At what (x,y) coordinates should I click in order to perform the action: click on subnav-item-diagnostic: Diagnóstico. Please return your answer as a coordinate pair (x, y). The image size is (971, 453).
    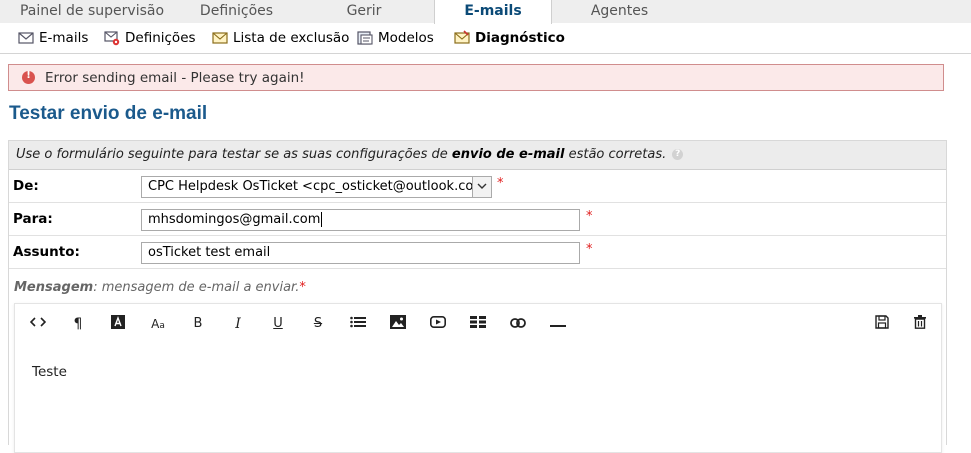
    Looking at the image, I should click on (509, 38).